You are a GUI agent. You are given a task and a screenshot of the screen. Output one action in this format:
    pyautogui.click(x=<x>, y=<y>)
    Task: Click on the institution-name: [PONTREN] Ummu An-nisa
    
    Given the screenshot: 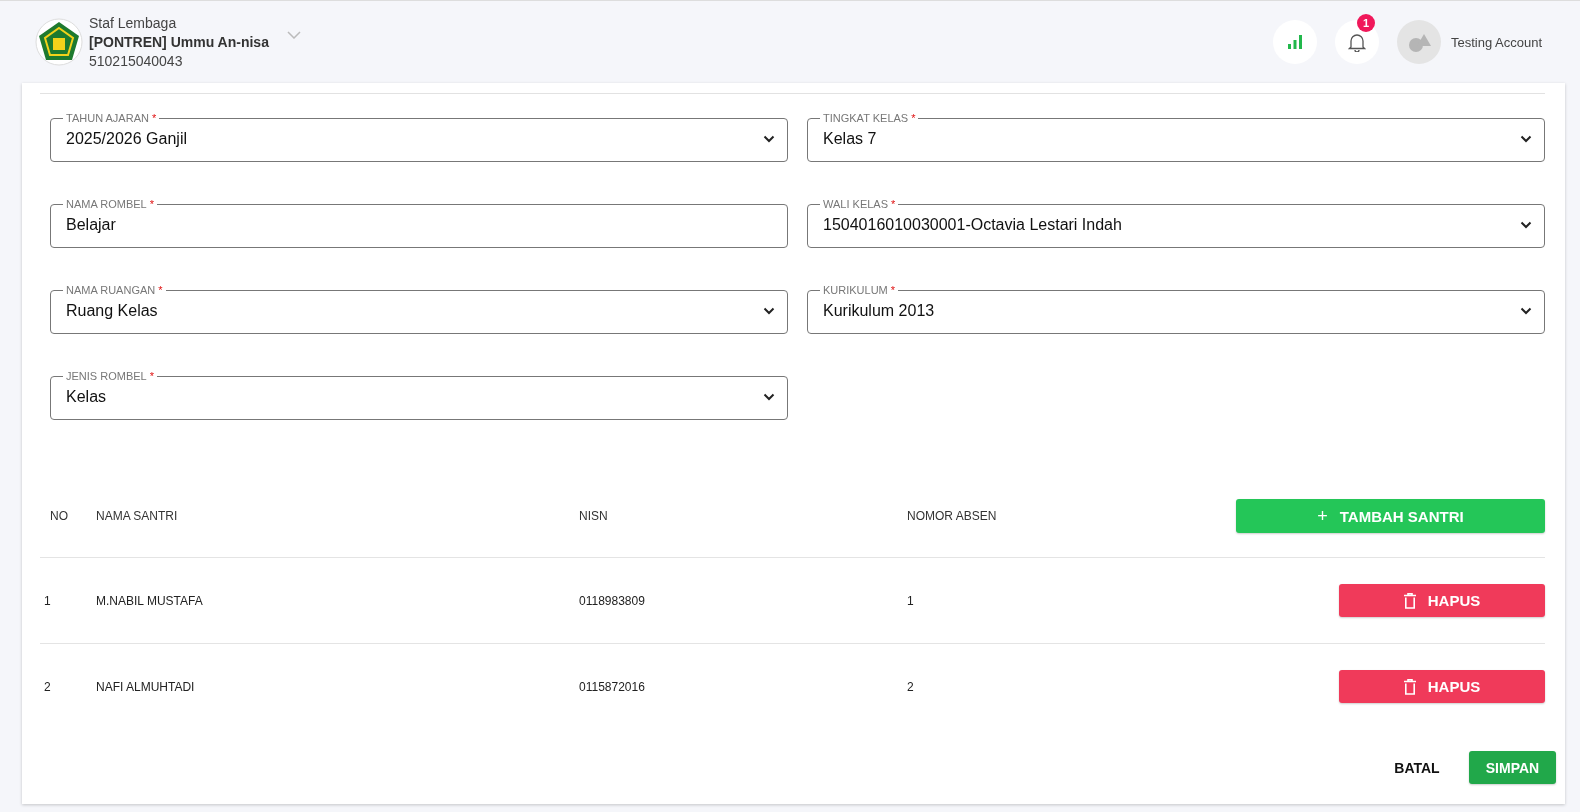 What is the action you would take?
    pyautogui.click(x=179, y=42)
    